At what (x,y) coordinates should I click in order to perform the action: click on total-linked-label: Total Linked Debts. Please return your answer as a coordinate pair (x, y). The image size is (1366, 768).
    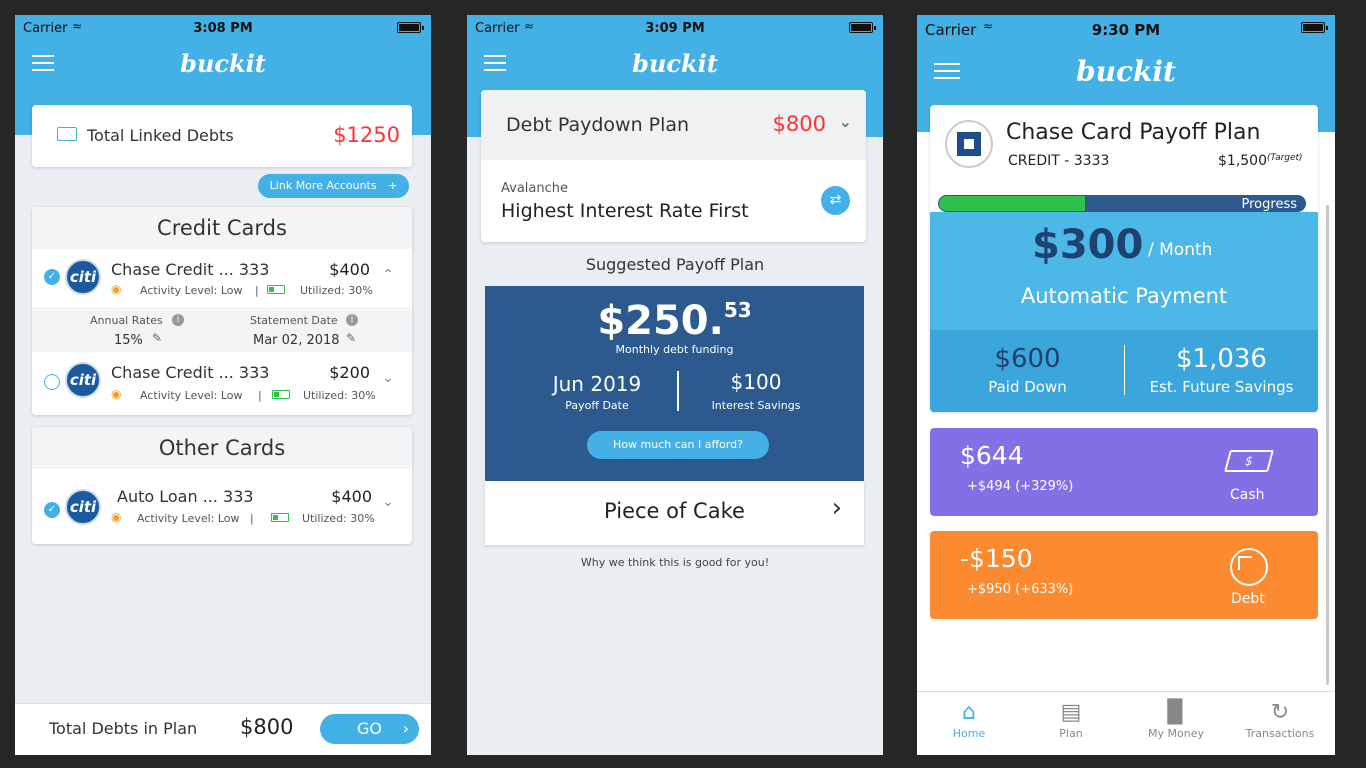
    Looking at the image, I should click on (160, 135).